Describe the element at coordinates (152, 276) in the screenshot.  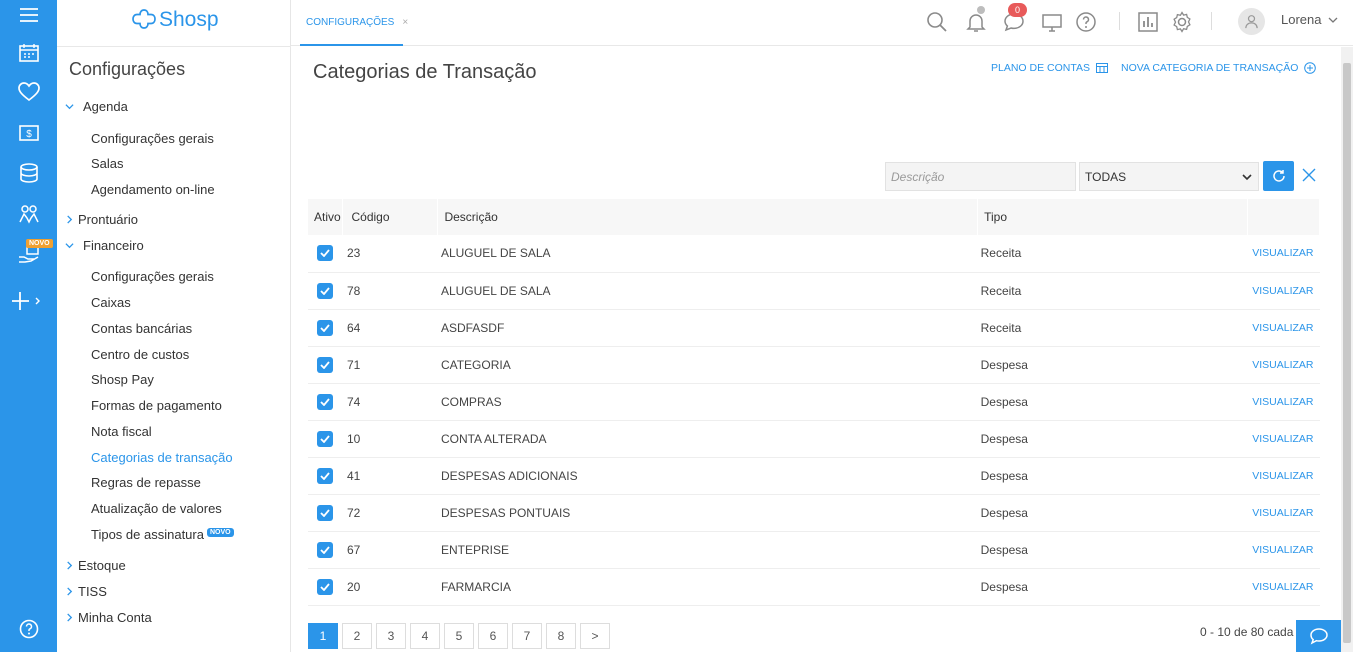
I see `sidebar-item-financeiro-configuracoes-gerais: Configurações gerais` at that location.